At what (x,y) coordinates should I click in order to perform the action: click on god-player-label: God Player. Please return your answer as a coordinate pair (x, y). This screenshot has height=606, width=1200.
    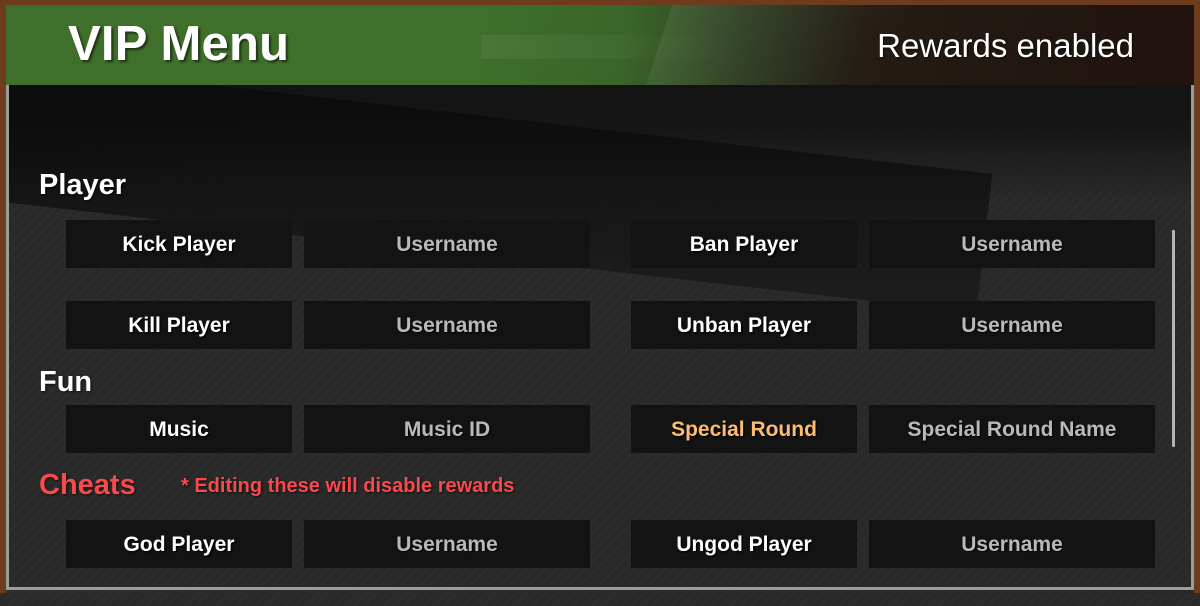
    Looking at the image, I should click on (179, 544).